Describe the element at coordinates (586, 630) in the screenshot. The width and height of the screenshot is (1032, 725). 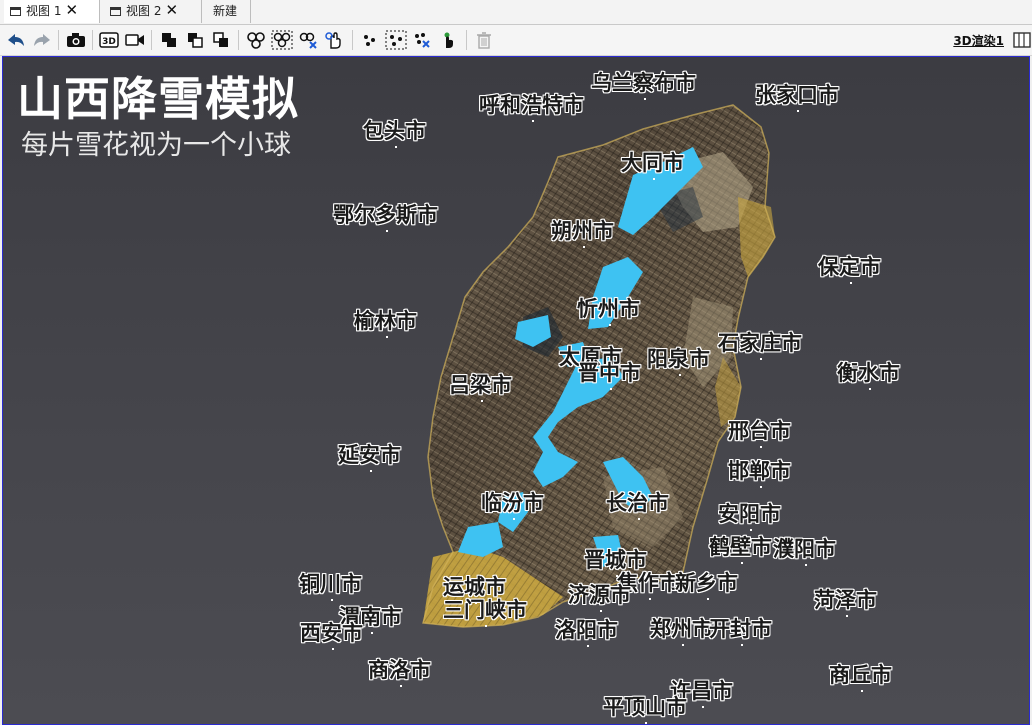
I see `city-label: 洛阳市` at that location.